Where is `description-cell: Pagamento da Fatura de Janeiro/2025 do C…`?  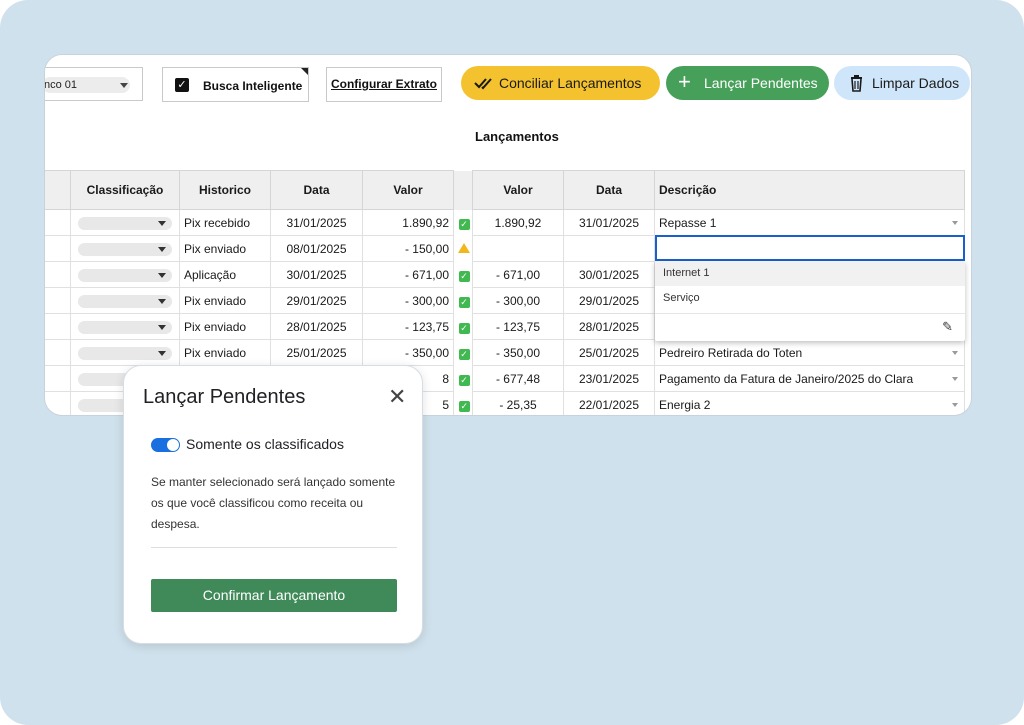 description-cell: Pagamento da Fatura de Janeiro/2025 do C… is located at coordinates (809, 378).